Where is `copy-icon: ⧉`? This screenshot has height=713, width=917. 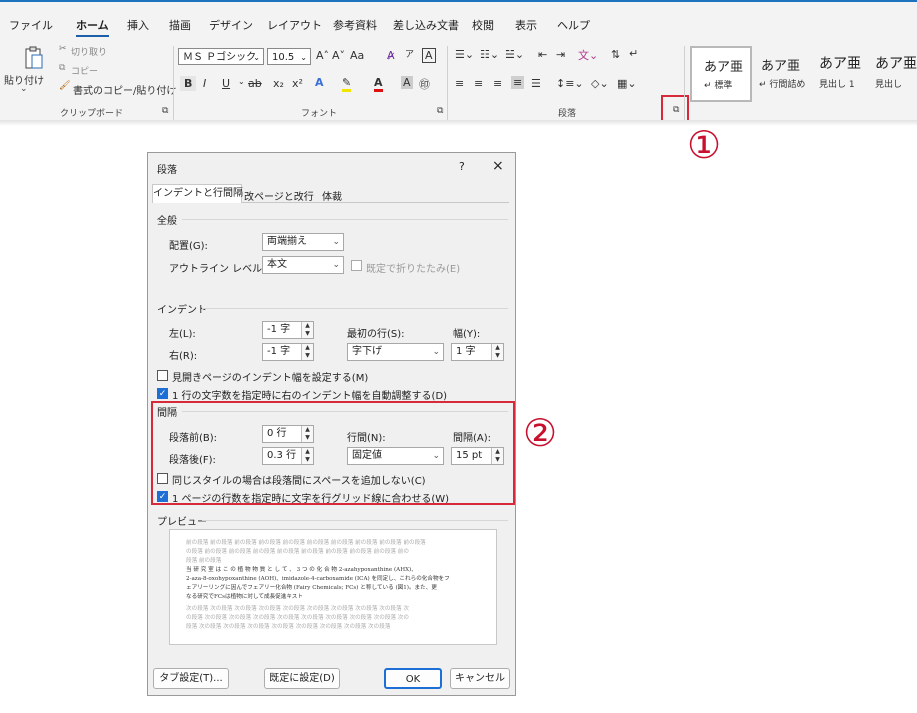 copy-icon: ⧉ is located at coordinates (62, 68).